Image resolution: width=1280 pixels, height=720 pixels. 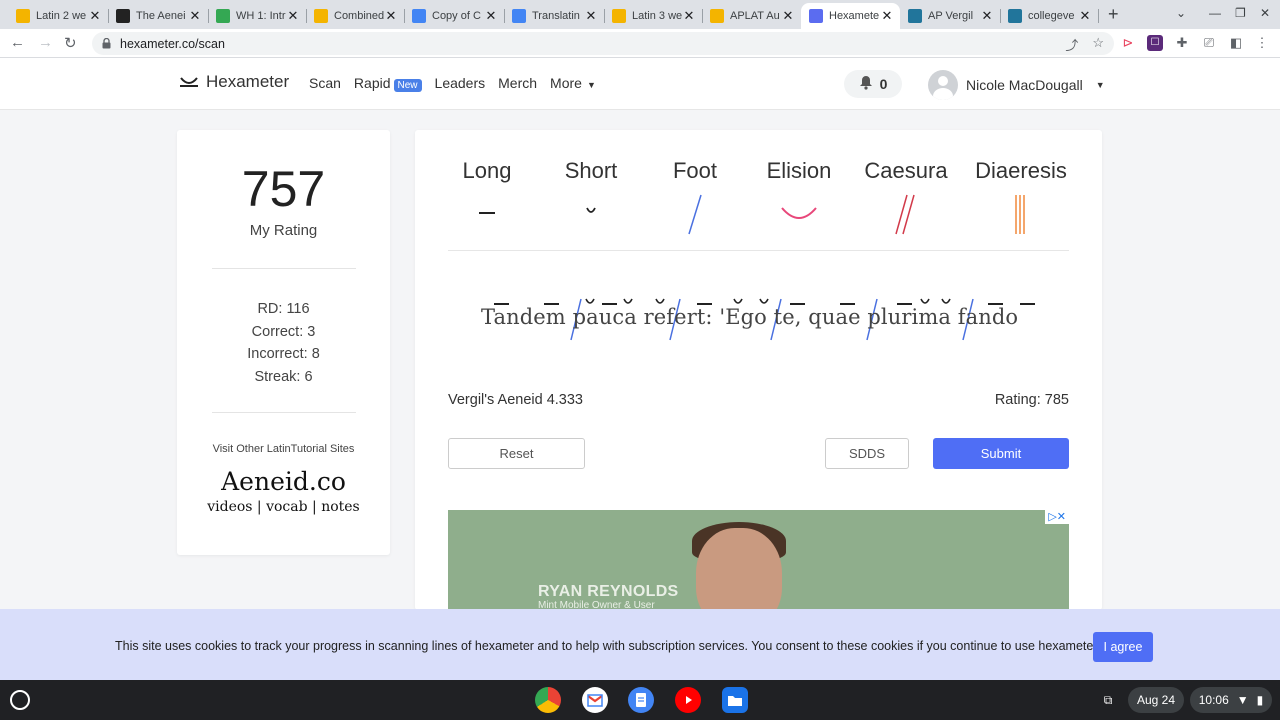 I want to click on launcher-icon, so click(x=20, y=700).